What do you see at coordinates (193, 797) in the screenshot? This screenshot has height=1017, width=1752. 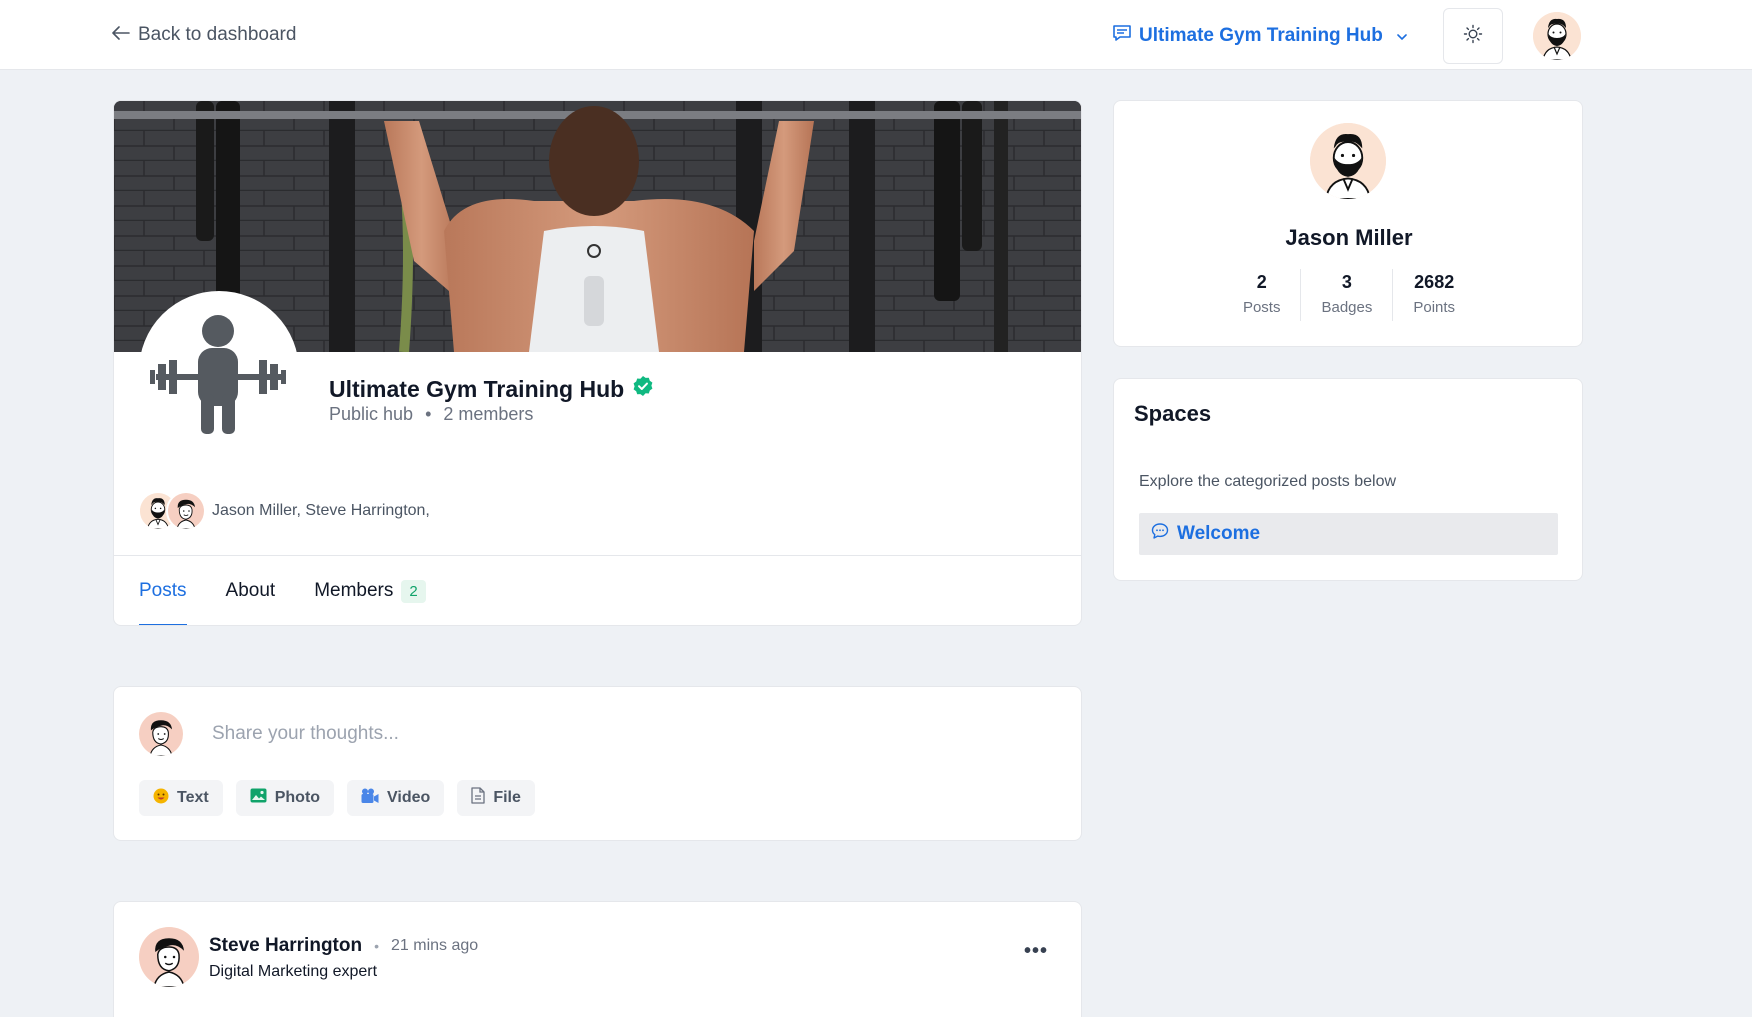 I see `text-post-label: Text` at bounding box center [193, 797].